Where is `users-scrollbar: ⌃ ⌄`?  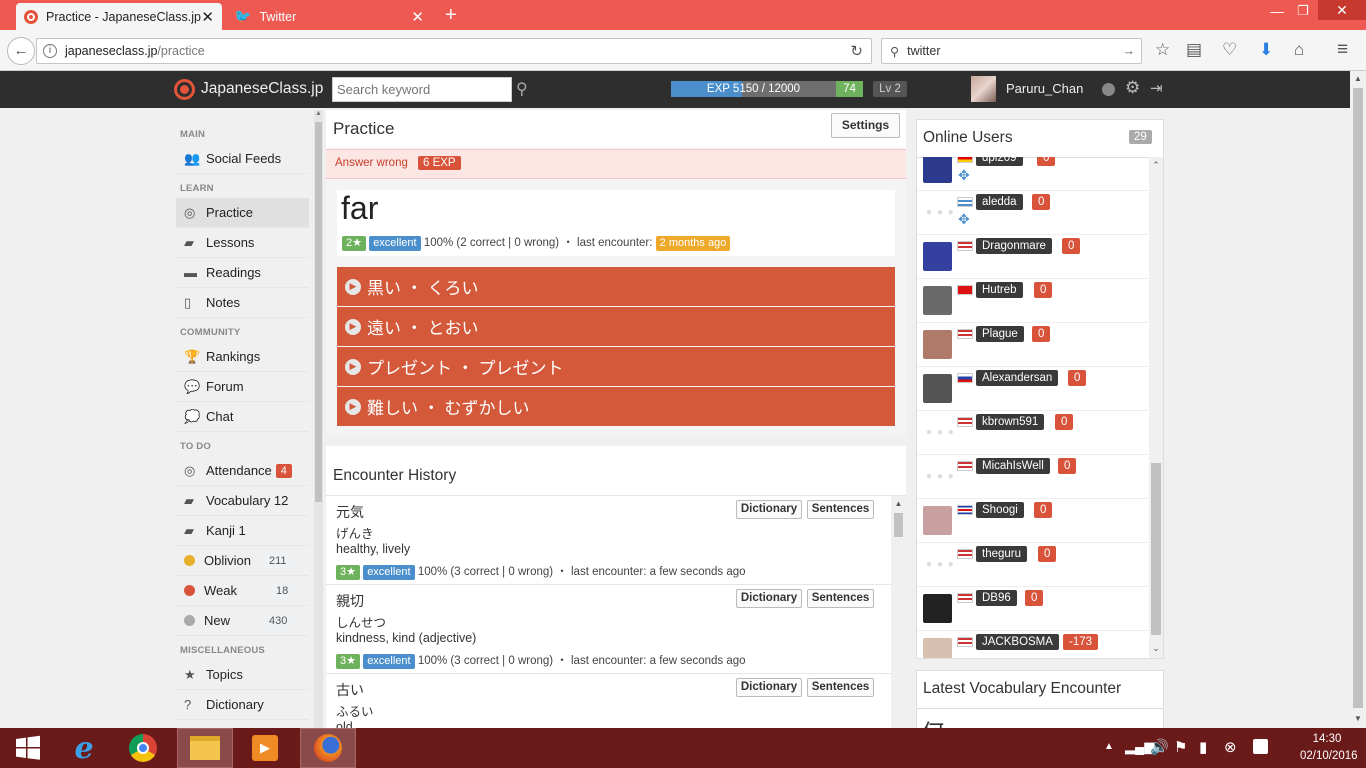 users-scrollbar: ⌃ ⌄ is located at coordinates (1156, 407).